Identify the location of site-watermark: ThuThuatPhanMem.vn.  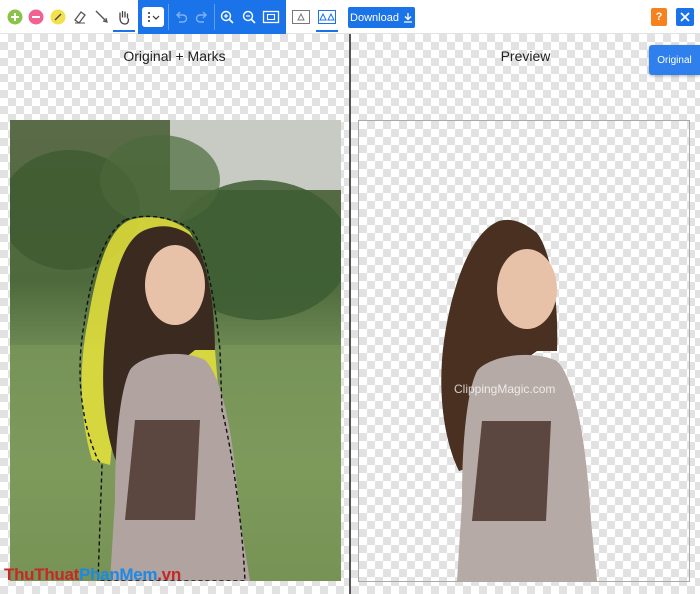
(92, 575).